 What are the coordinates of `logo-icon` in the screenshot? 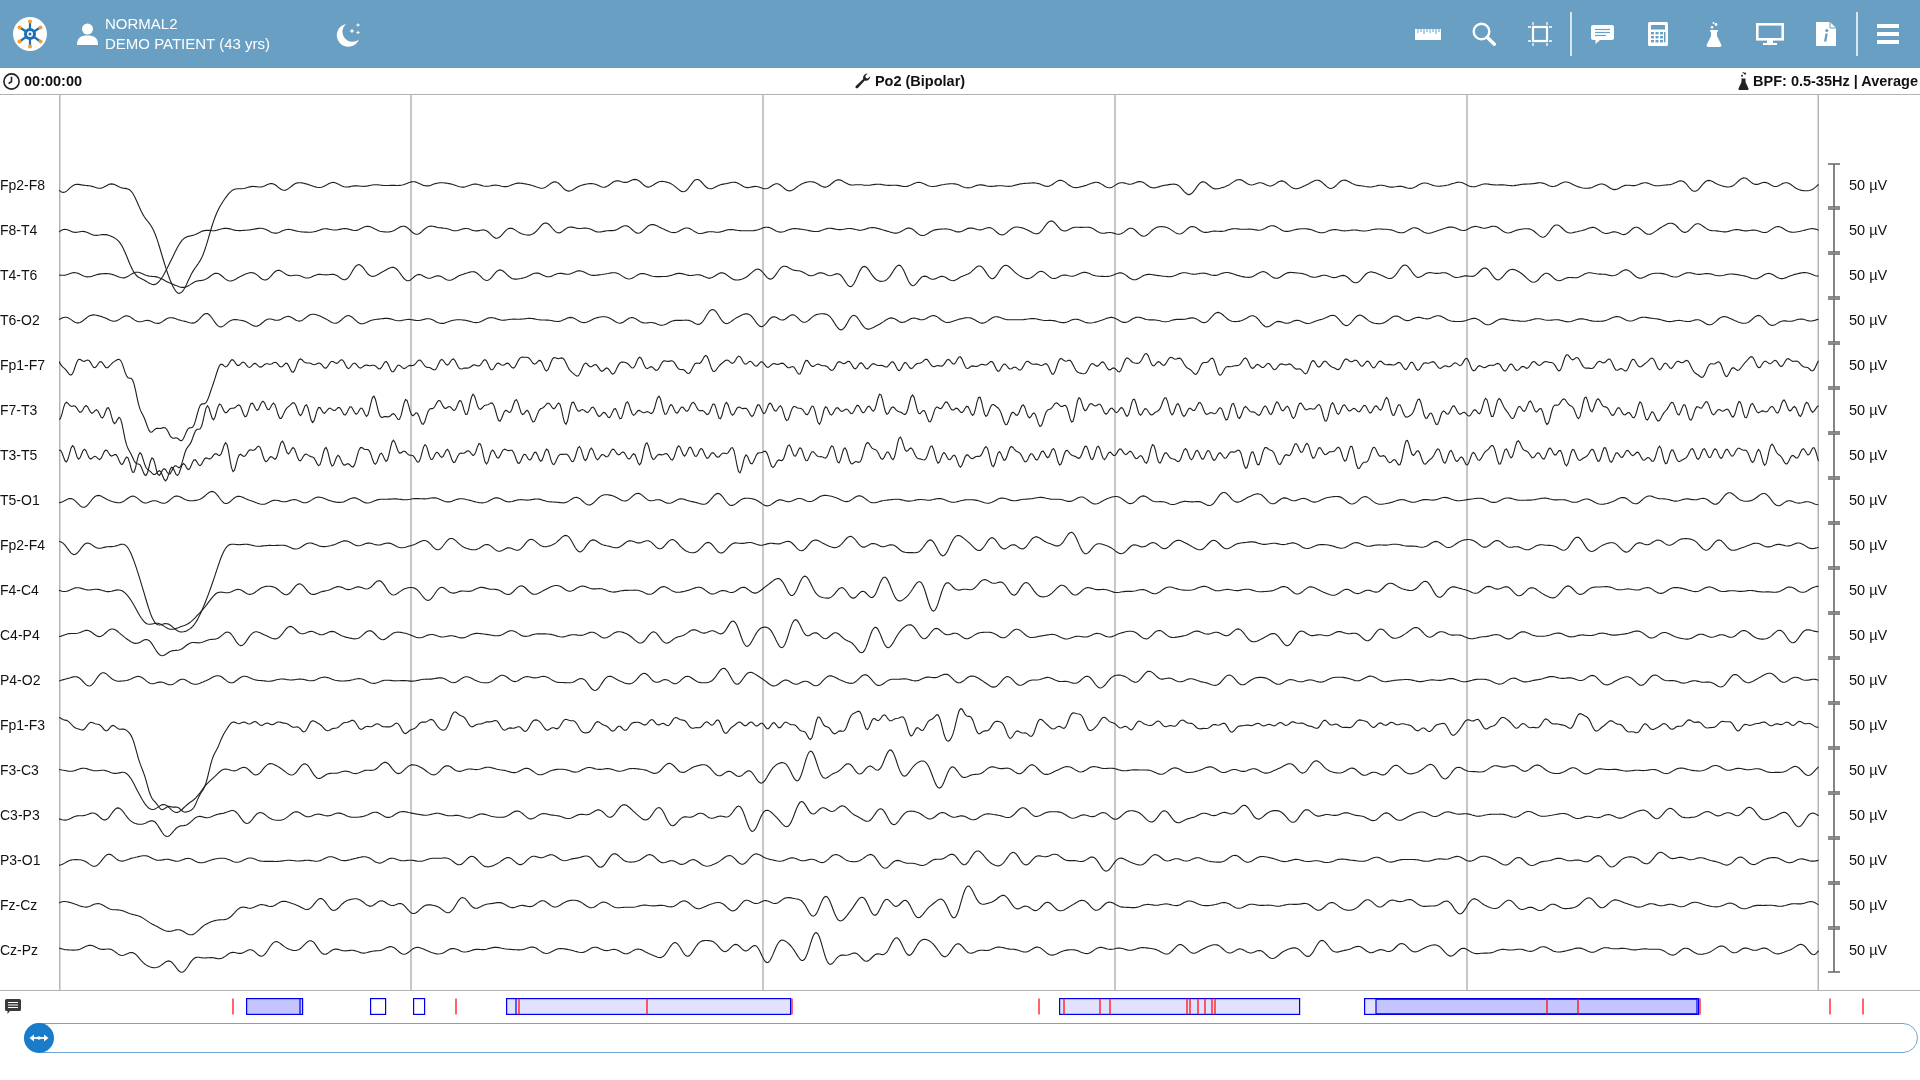 It's located at (30, 34).